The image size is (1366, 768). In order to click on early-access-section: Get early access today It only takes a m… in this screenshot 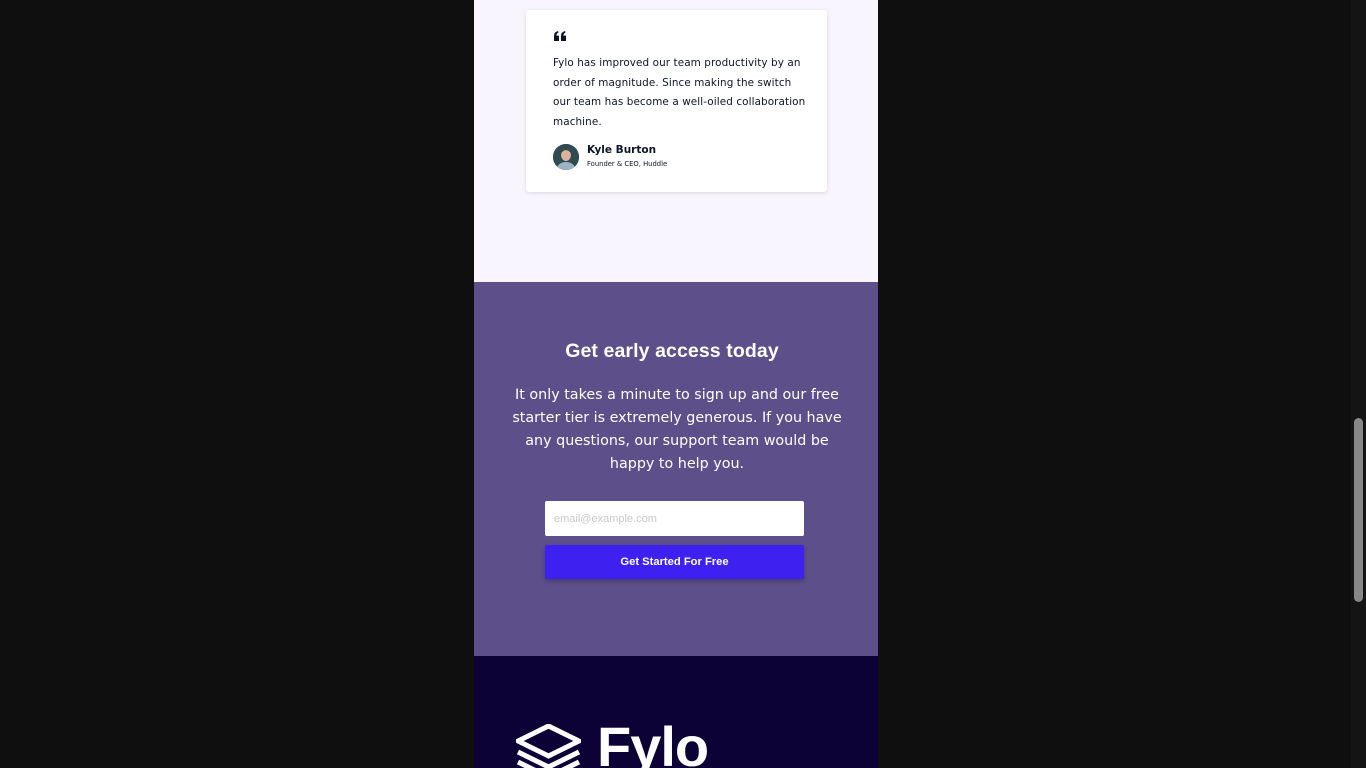, I will do `click(676, 469)`.